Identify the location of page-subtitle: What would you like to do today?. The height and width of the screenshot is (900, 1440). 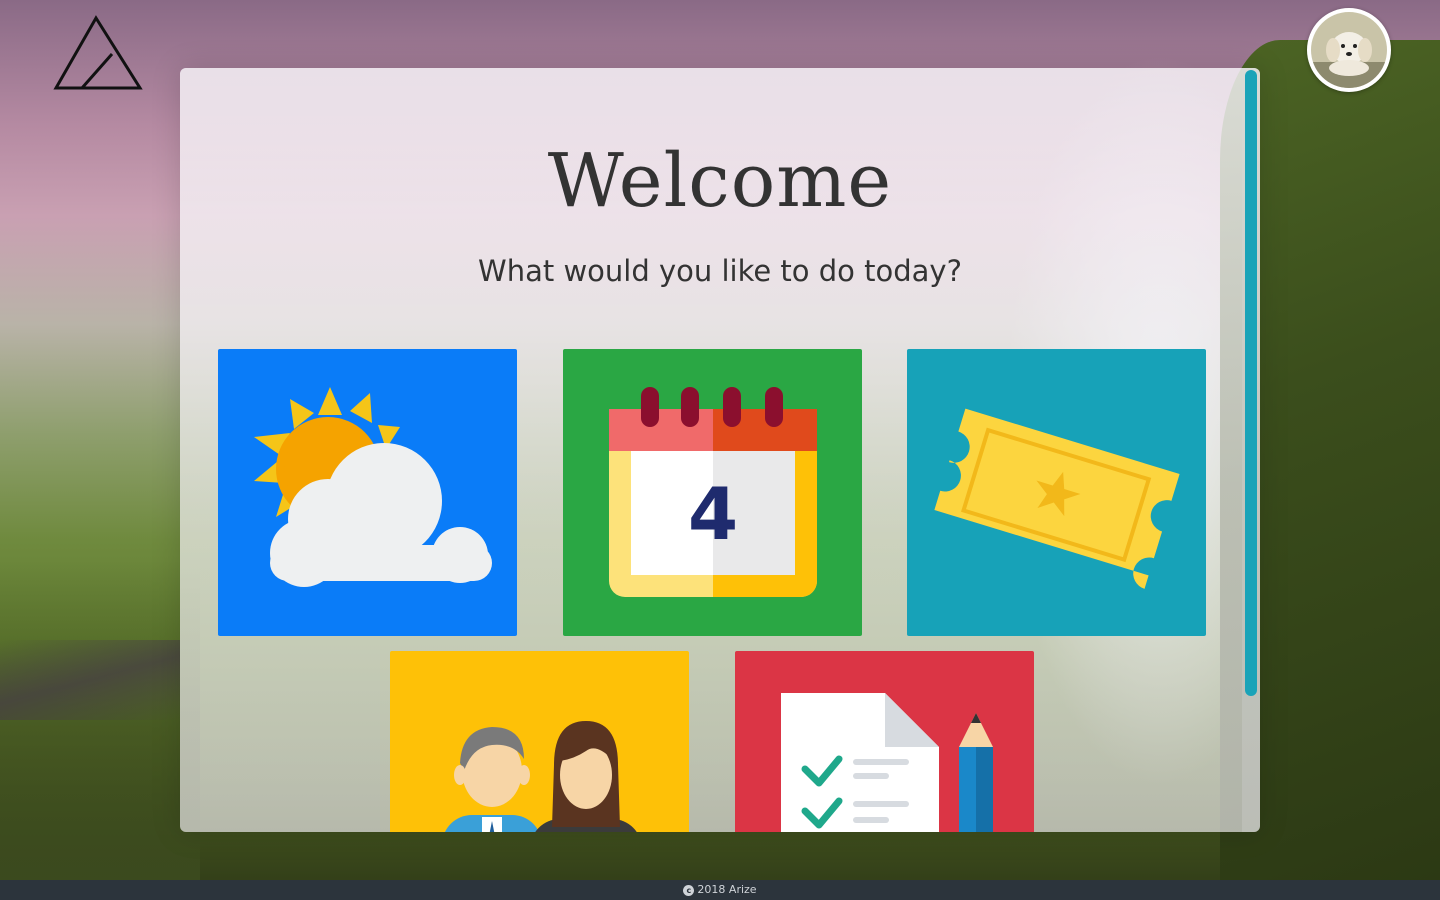
(720, 271).